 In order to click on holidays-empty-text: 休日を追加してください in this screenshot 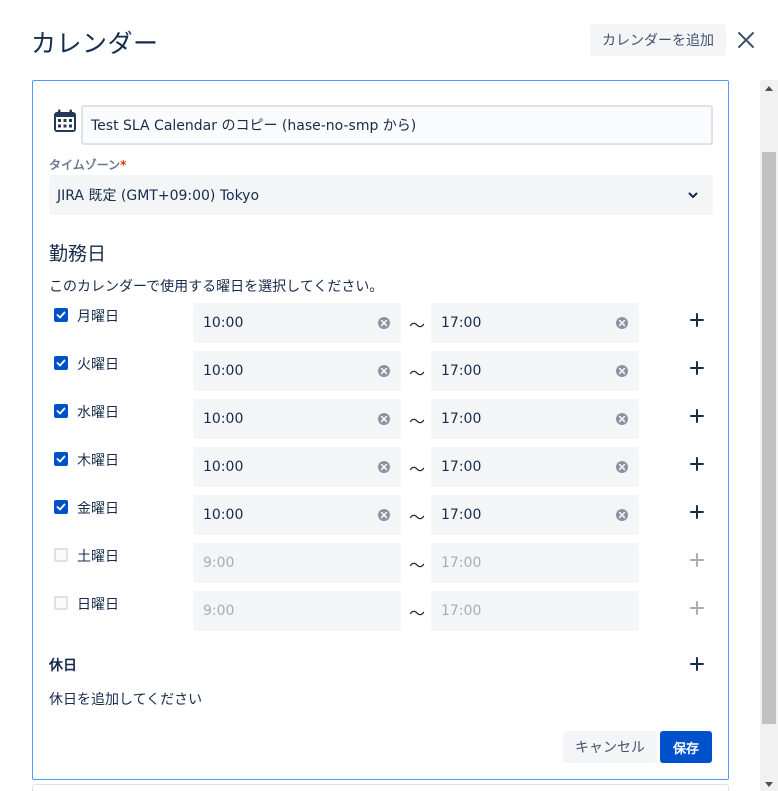, I will do `click(126, 700)`.